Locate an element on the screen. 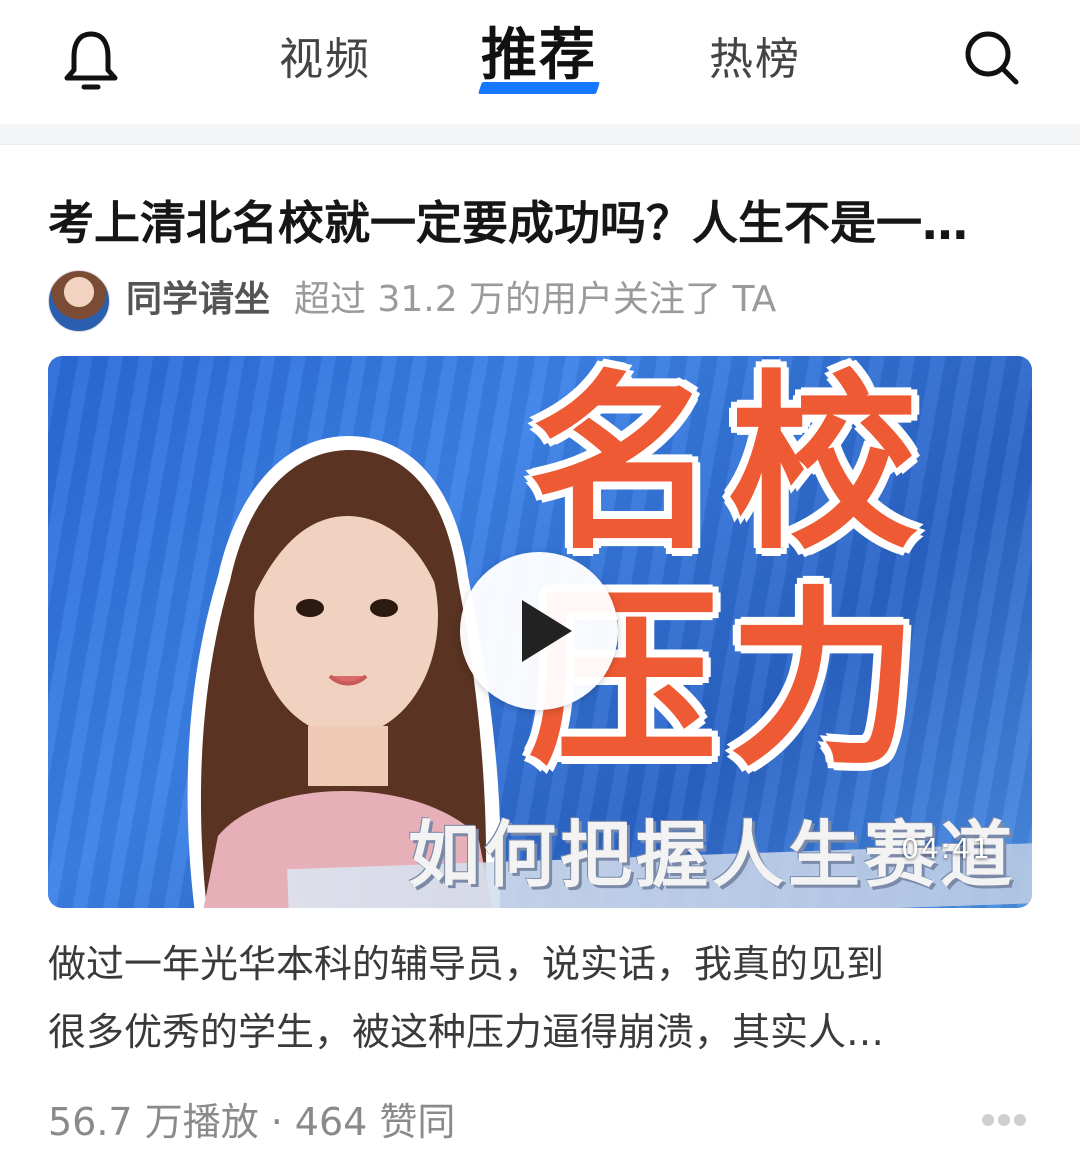  play-count: 56.7 万播放 is located at coordinates (153, 1122).